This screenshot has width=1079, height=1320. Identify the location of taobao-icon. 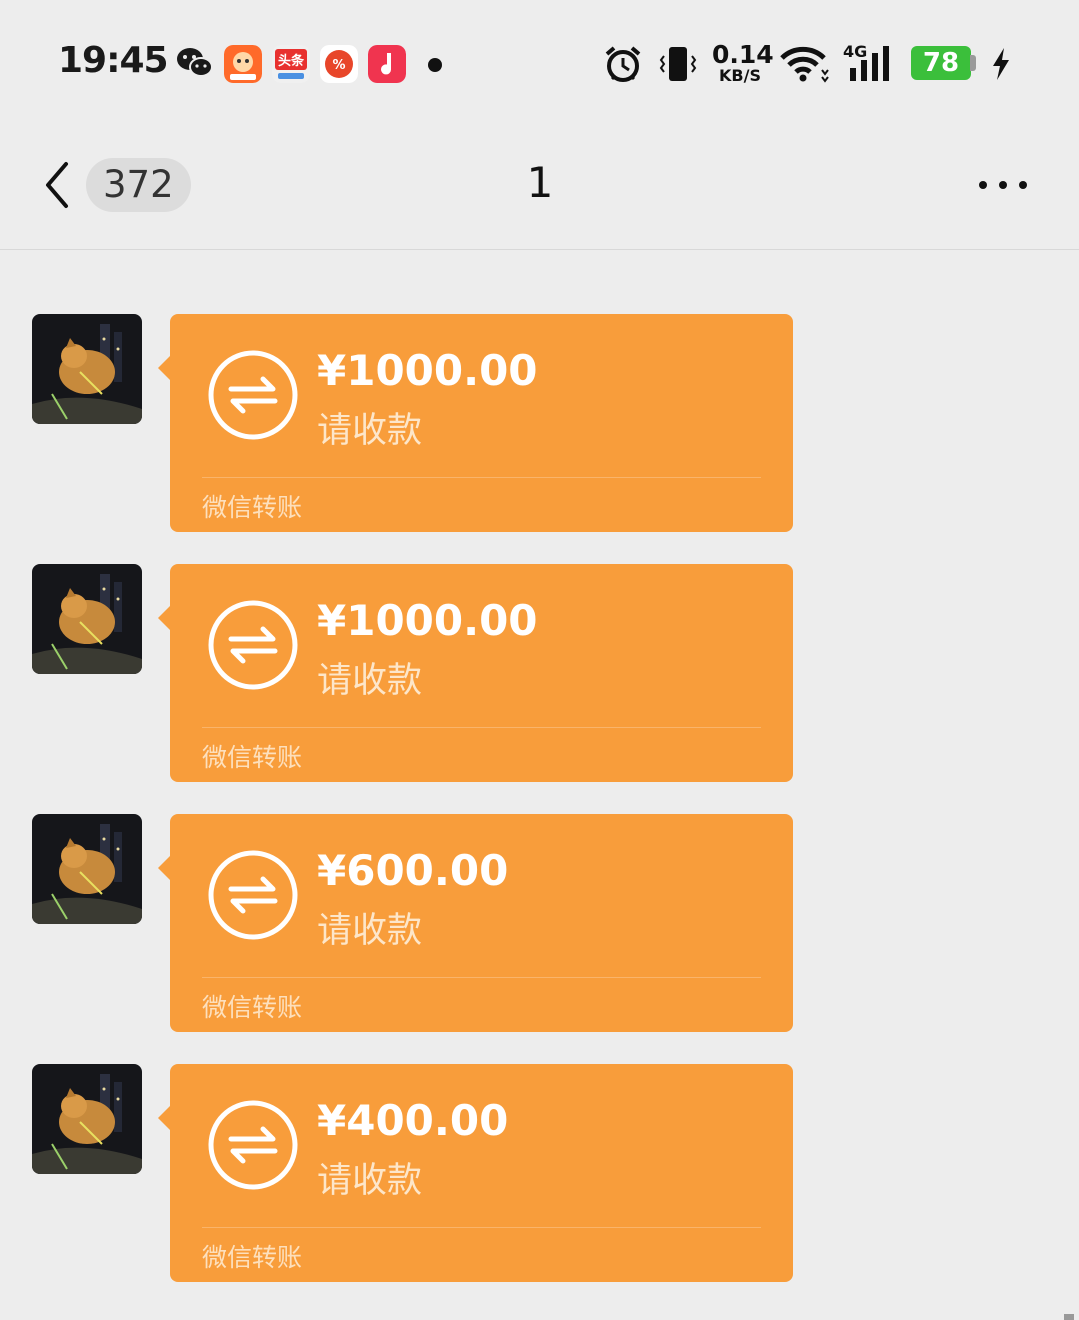
(243, 64).